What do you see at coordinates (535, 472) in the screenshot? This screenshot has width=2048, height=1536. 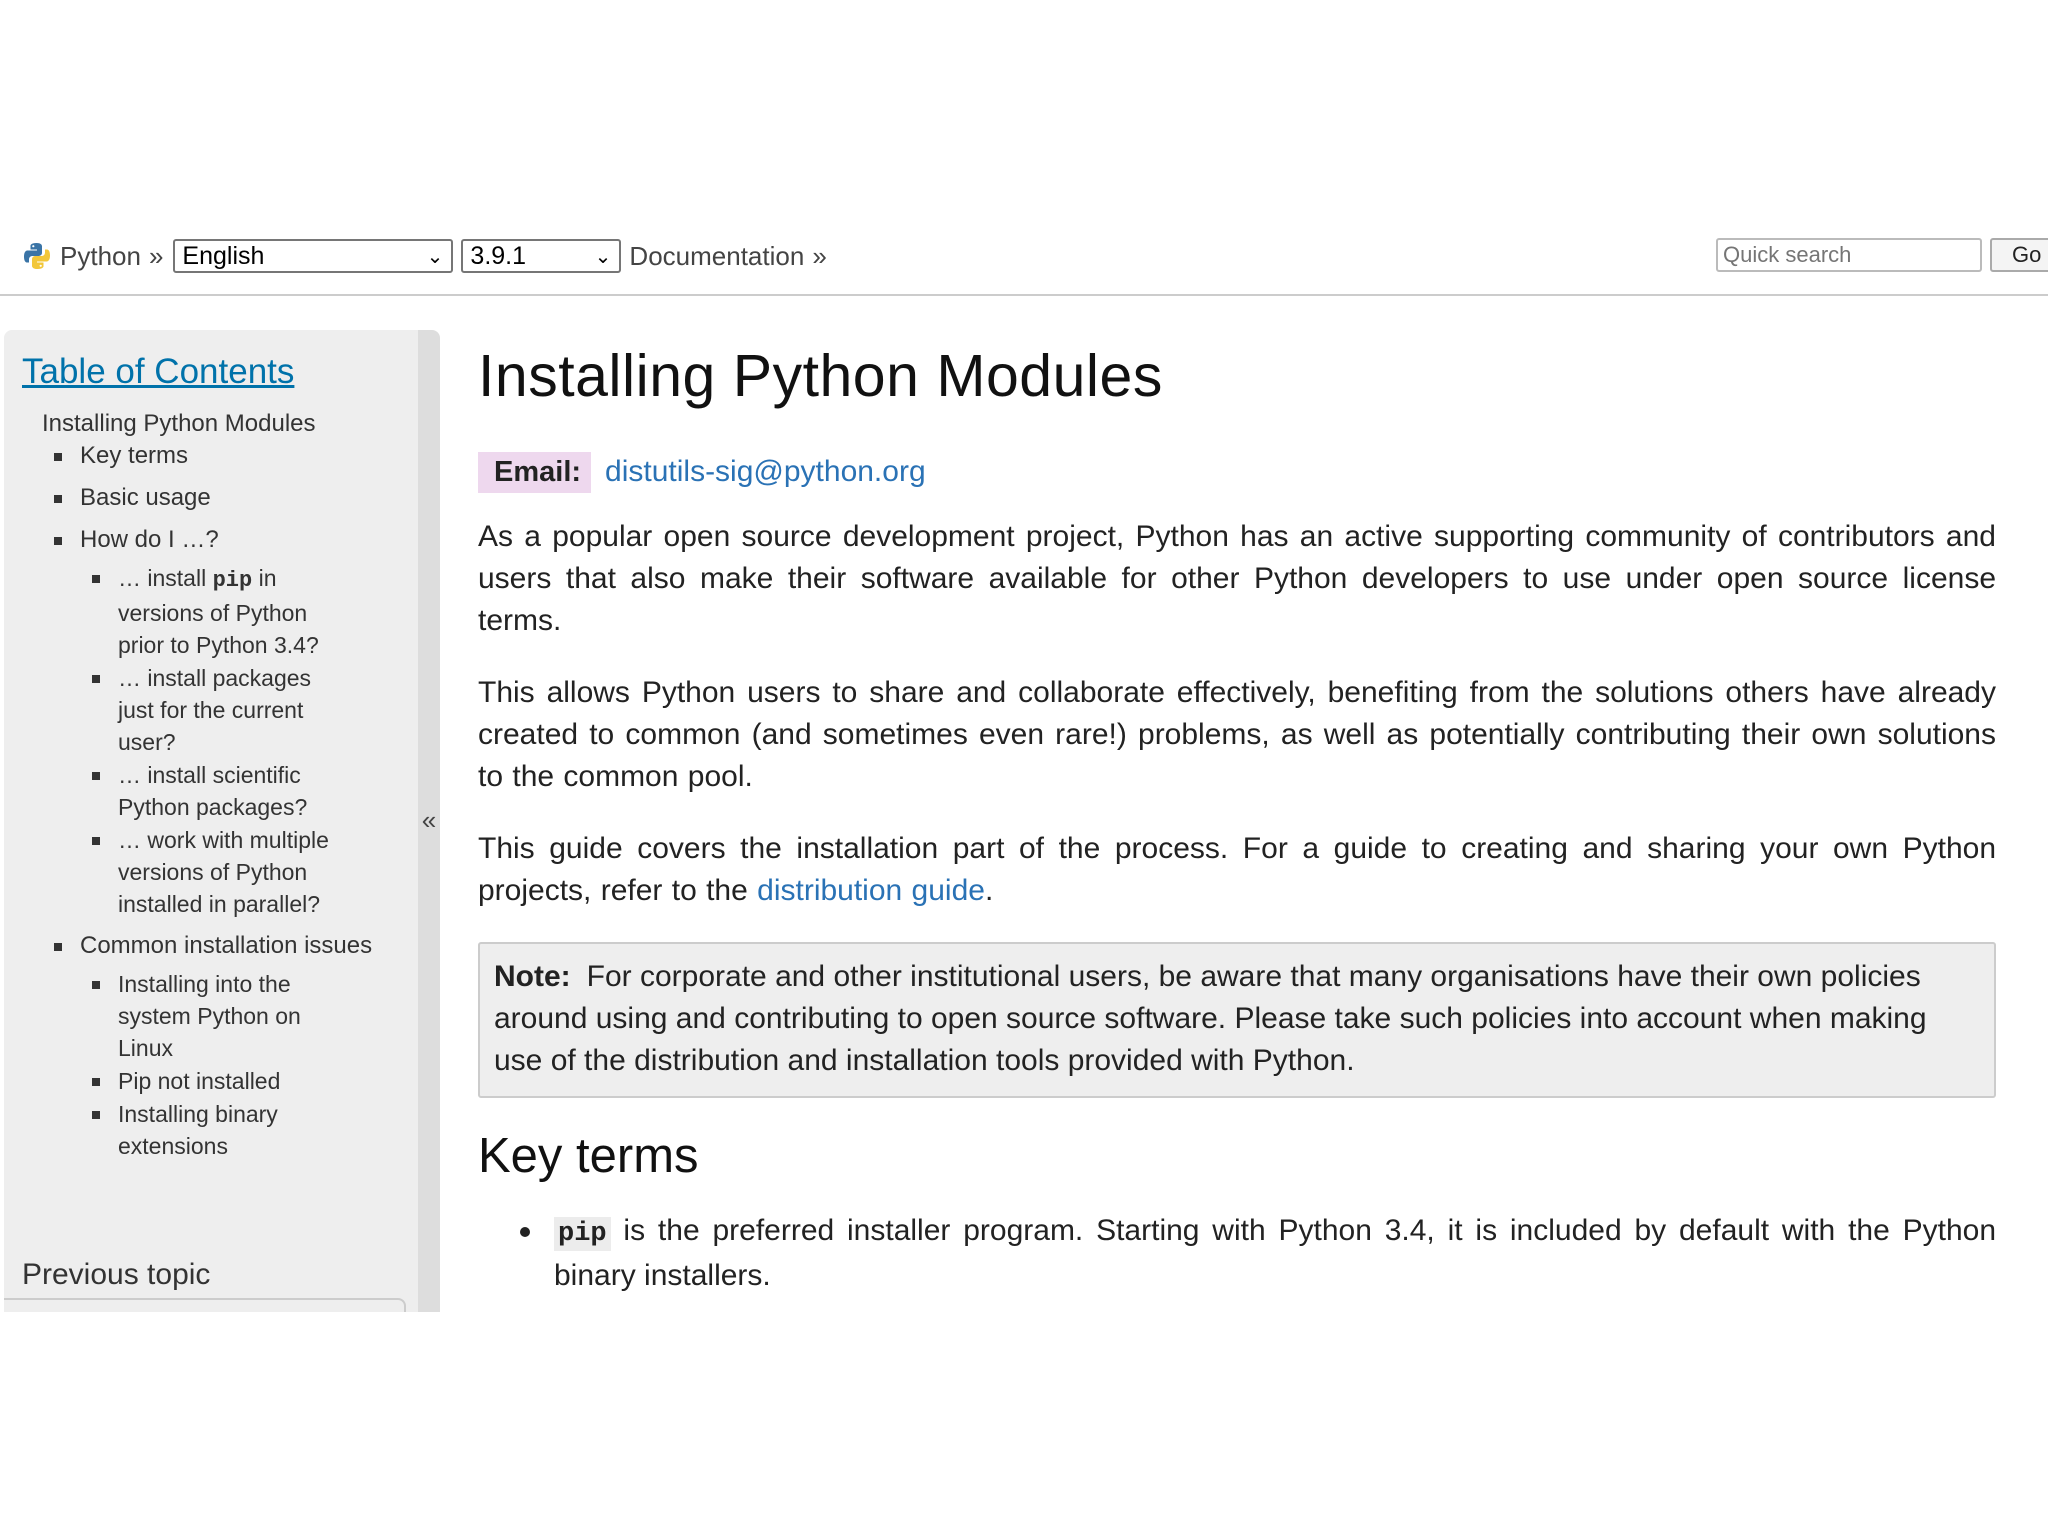 I see `email-label: Email:` at bounding box center [535, 472].